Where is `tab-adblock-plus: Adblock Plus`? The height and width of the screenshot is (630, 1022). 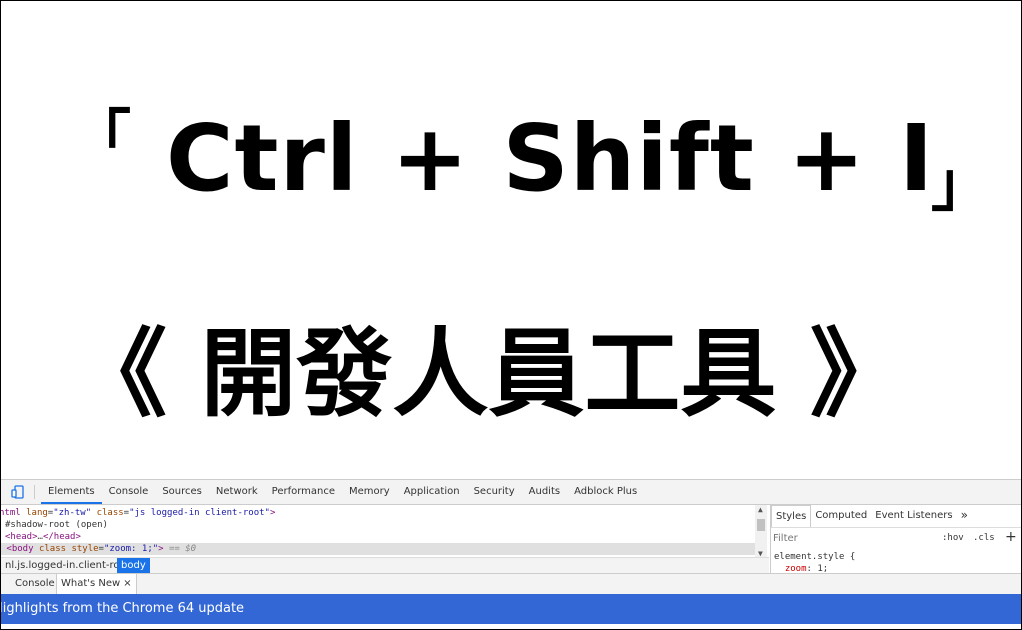 tab-adblock-plus: Adblock Plus is located at coordinates (605, 492).